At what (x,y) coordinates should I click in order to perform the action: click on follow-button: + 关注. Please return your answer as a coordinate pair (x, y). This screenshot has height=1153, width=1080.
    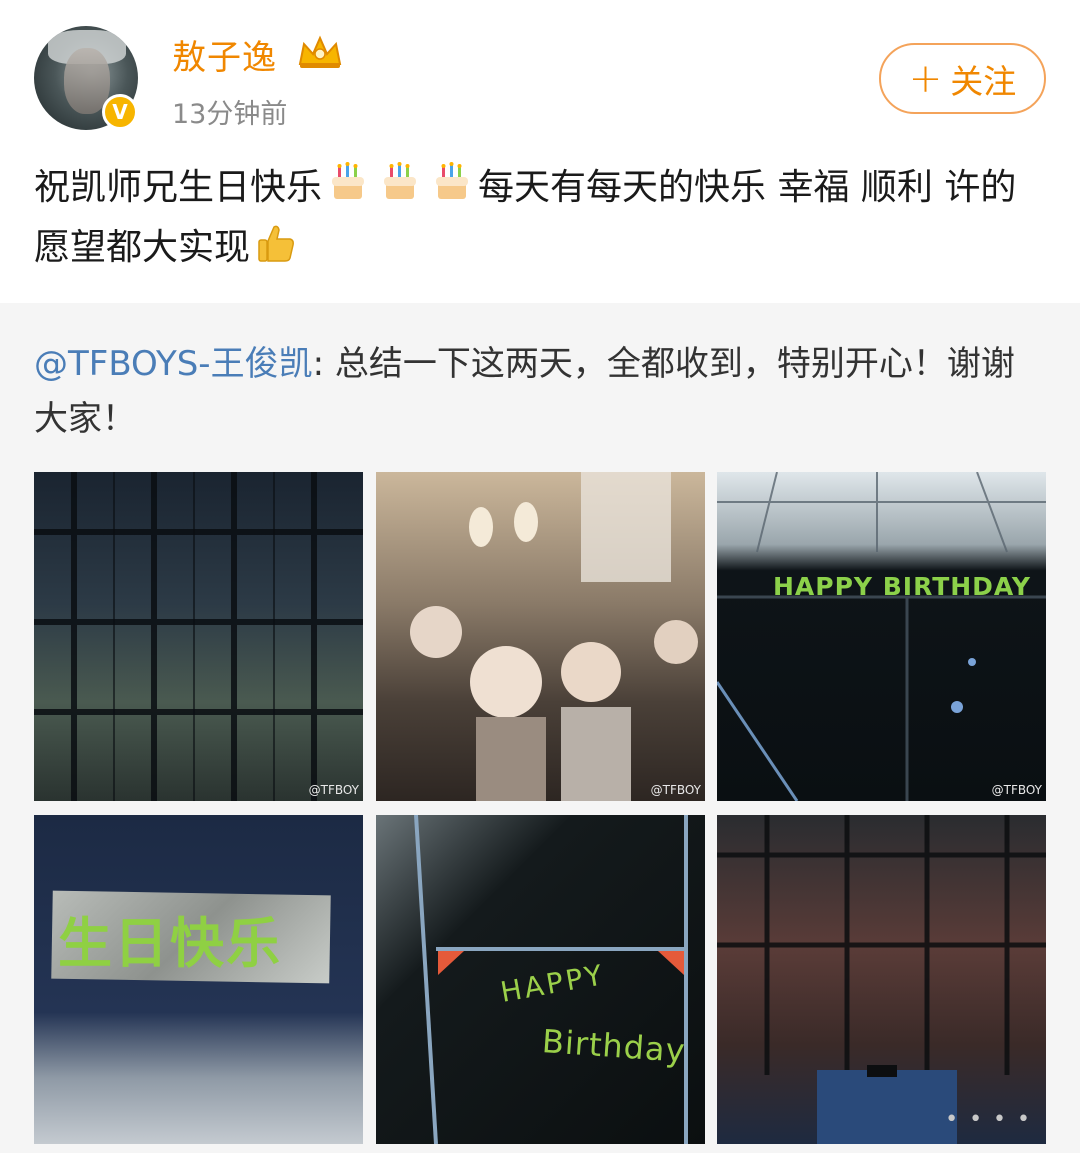
    Looking at the image, I should click on (962, 78).